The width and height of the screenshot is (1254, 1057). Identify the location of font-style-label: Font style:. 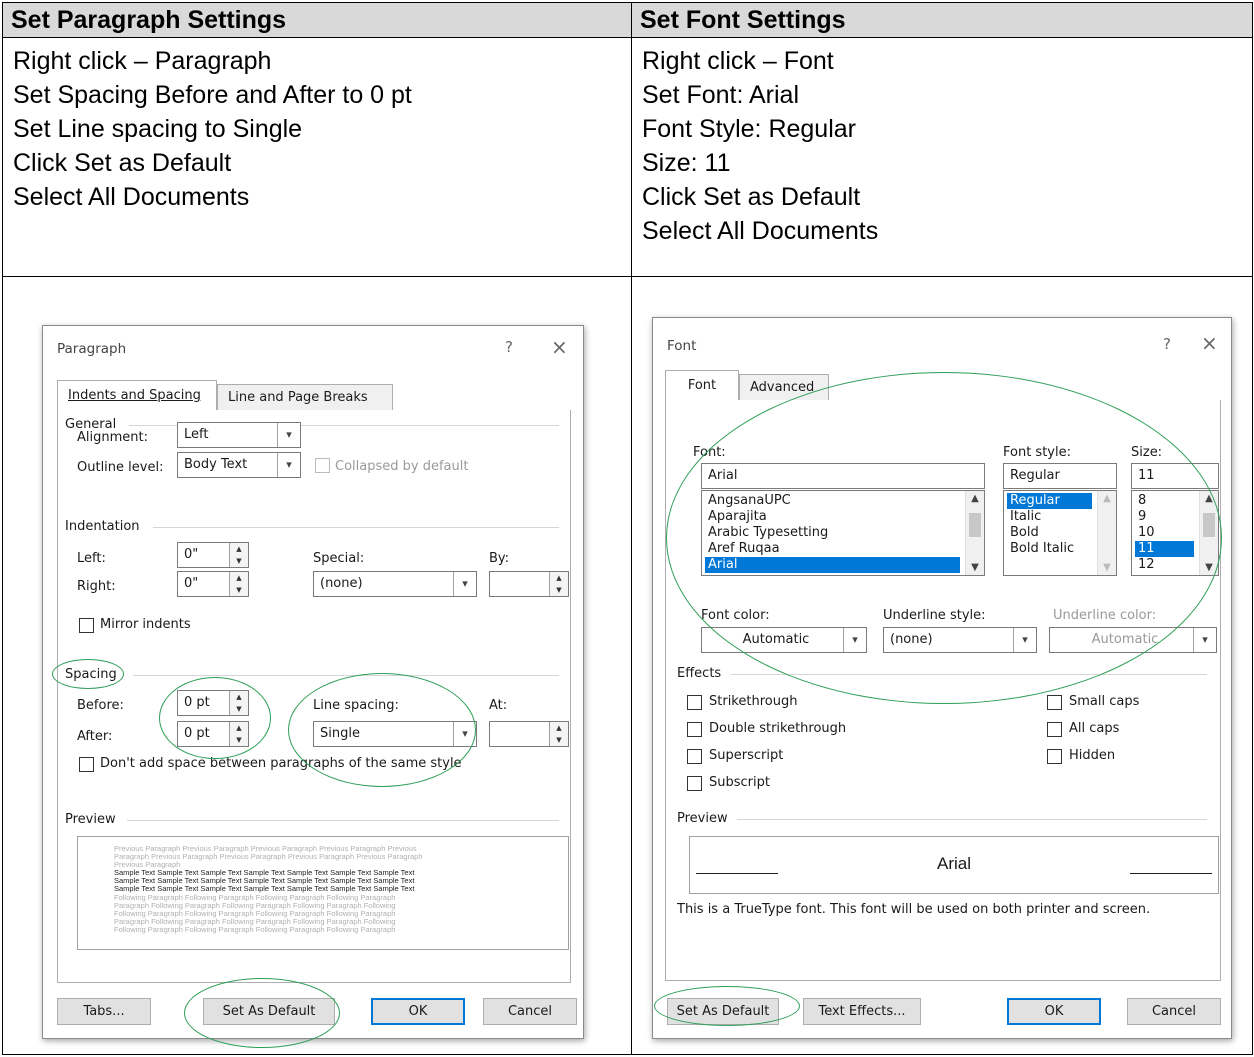
(1037, 452).